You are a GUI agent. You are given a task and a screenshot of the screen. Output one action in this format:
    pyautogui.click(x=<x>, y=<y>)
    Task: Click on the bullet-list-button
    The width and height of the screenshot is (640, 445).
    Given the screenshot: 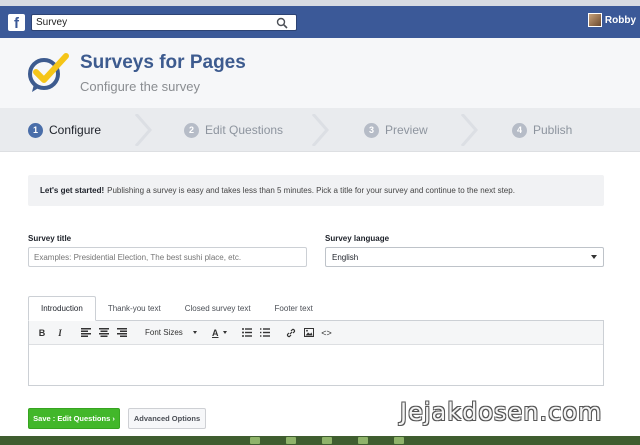 What is the action you would take?
    pyautogui.click(x=247, y=333)
    